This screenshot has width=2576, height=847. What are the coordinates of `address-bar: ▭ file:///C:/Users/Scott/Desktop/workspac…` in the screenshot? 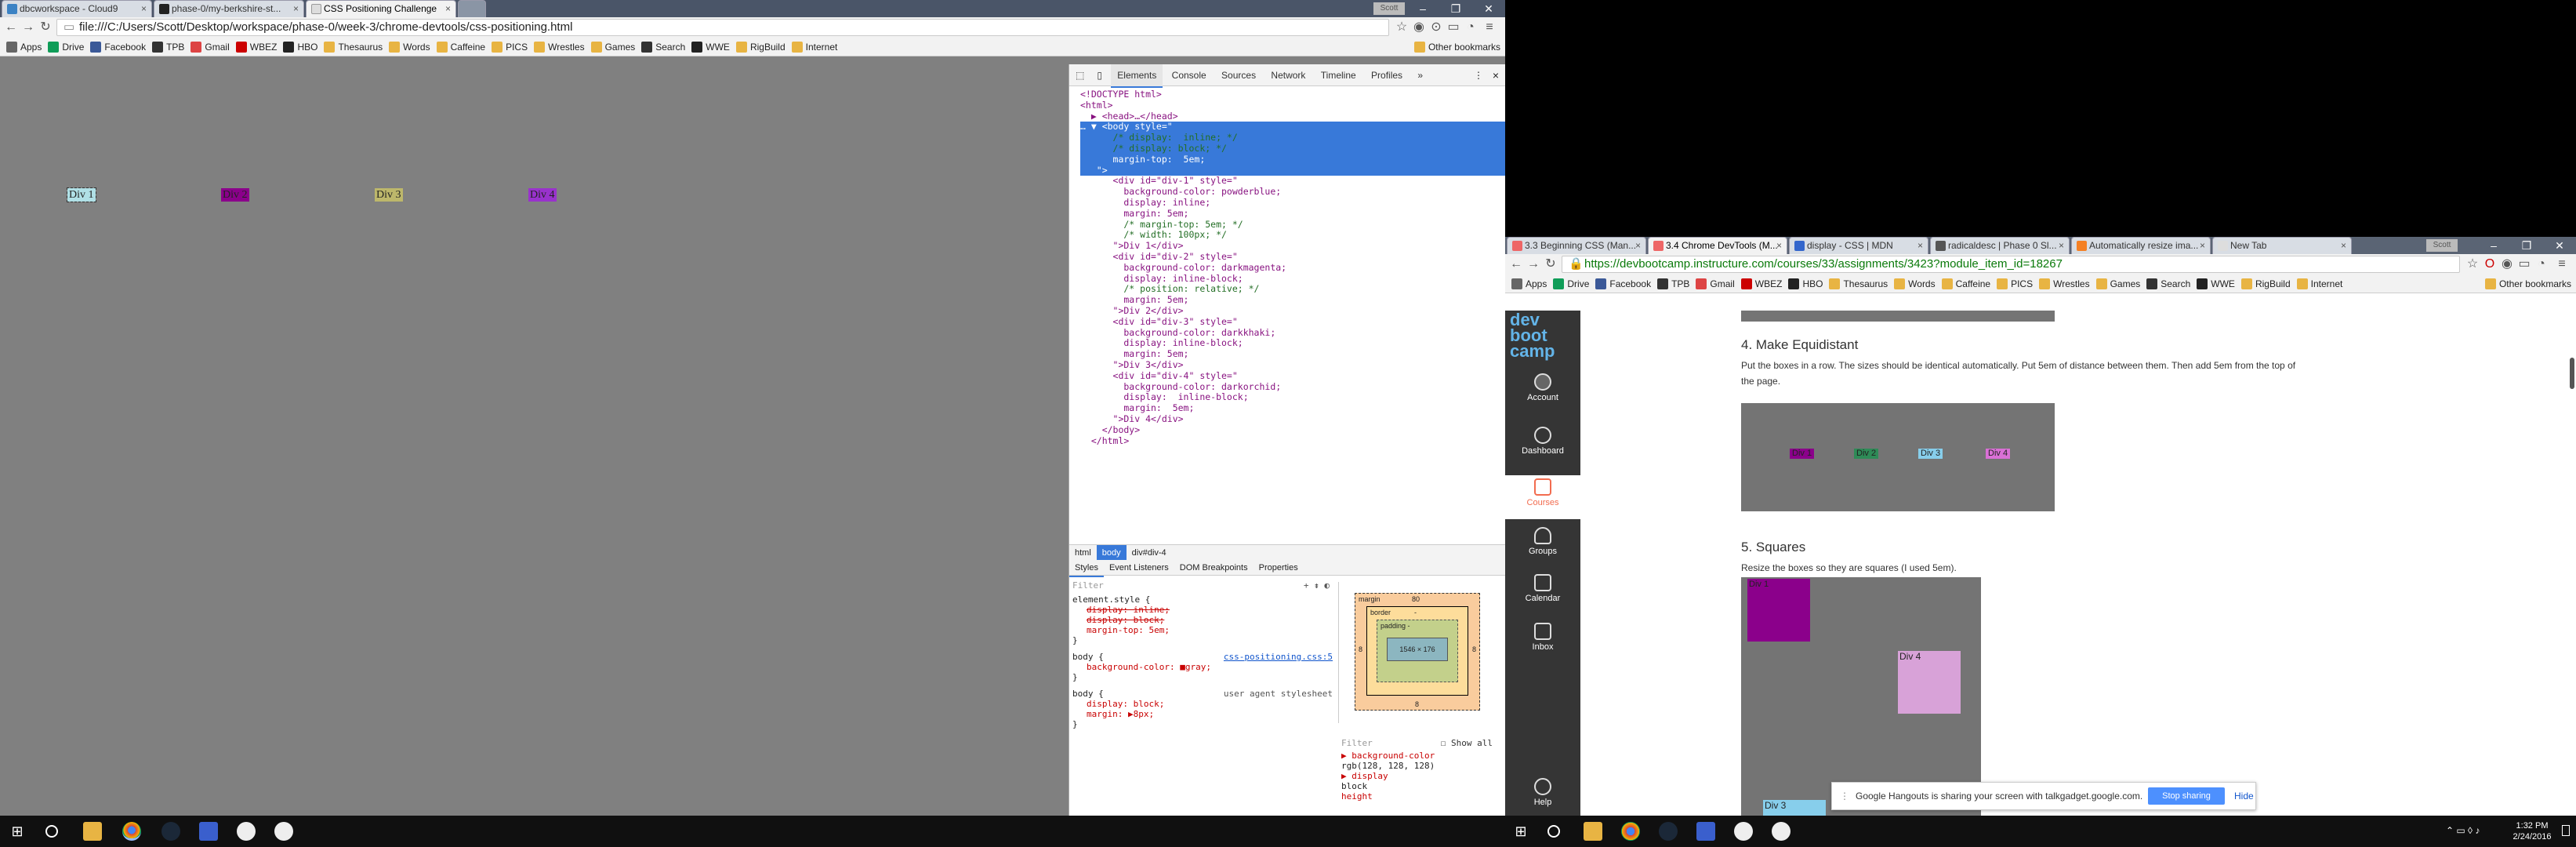 It's located at (723, 27).